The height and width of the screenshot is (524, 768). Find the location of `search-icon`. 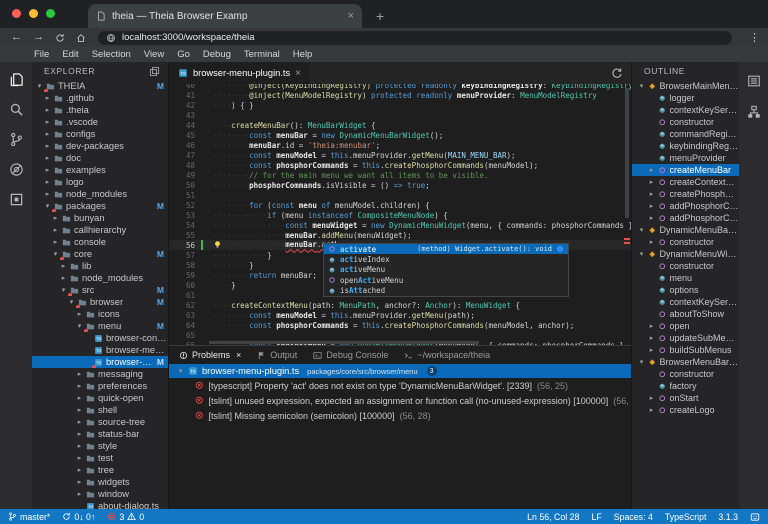

search-icon is located at coordinates (16, 109).